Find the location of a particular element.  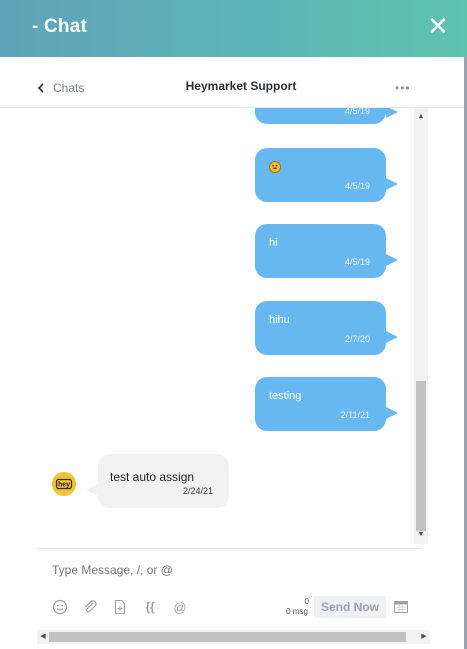

message-count: 0 is located at coordinates (306, 601).